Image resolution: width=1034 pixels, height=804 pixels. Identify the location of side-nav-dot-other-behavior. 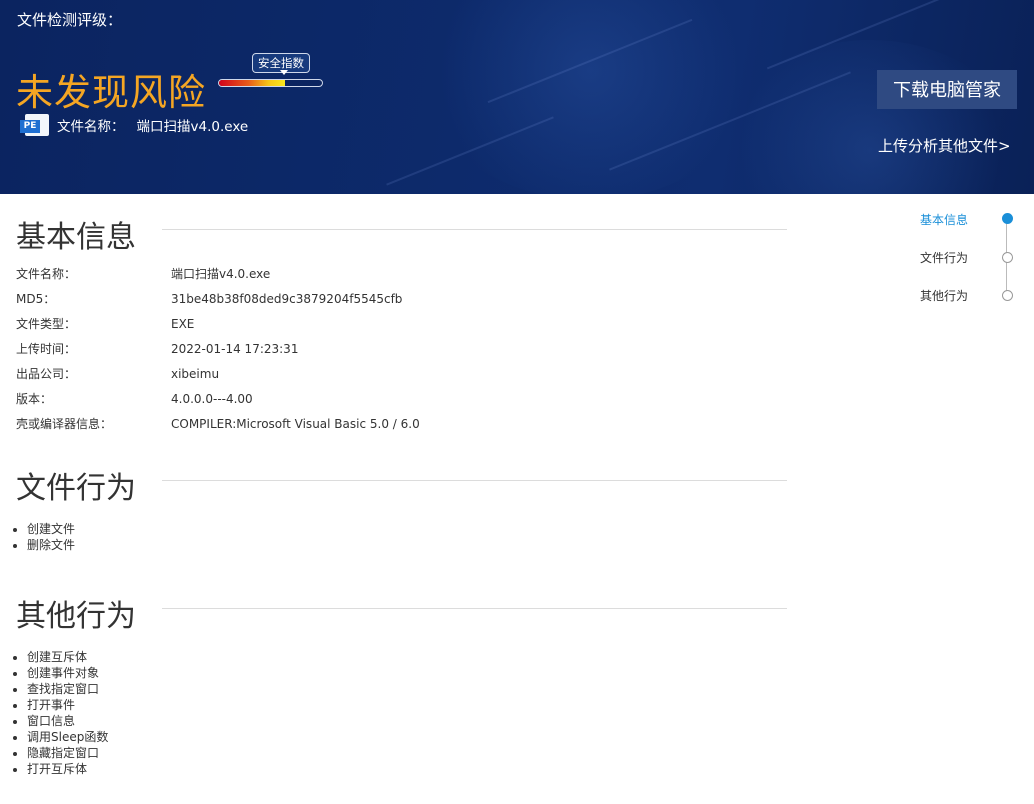
(1007, 295).